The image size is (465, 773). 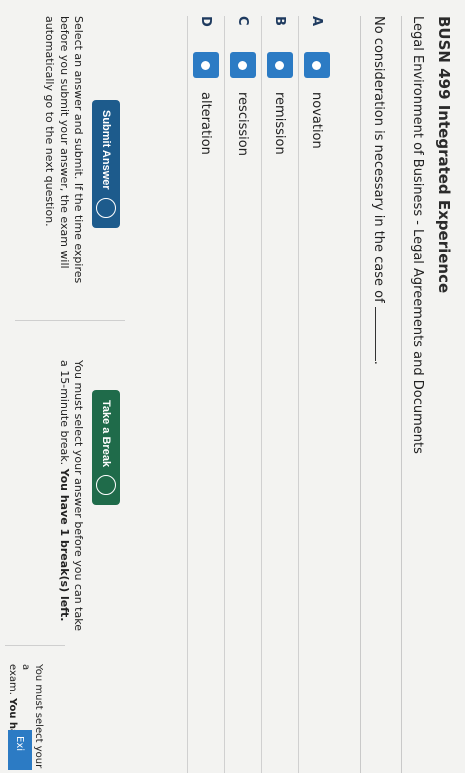 I want to click on course-title: BUSN 499 Integrated Experience, so click(x=444, y=155).